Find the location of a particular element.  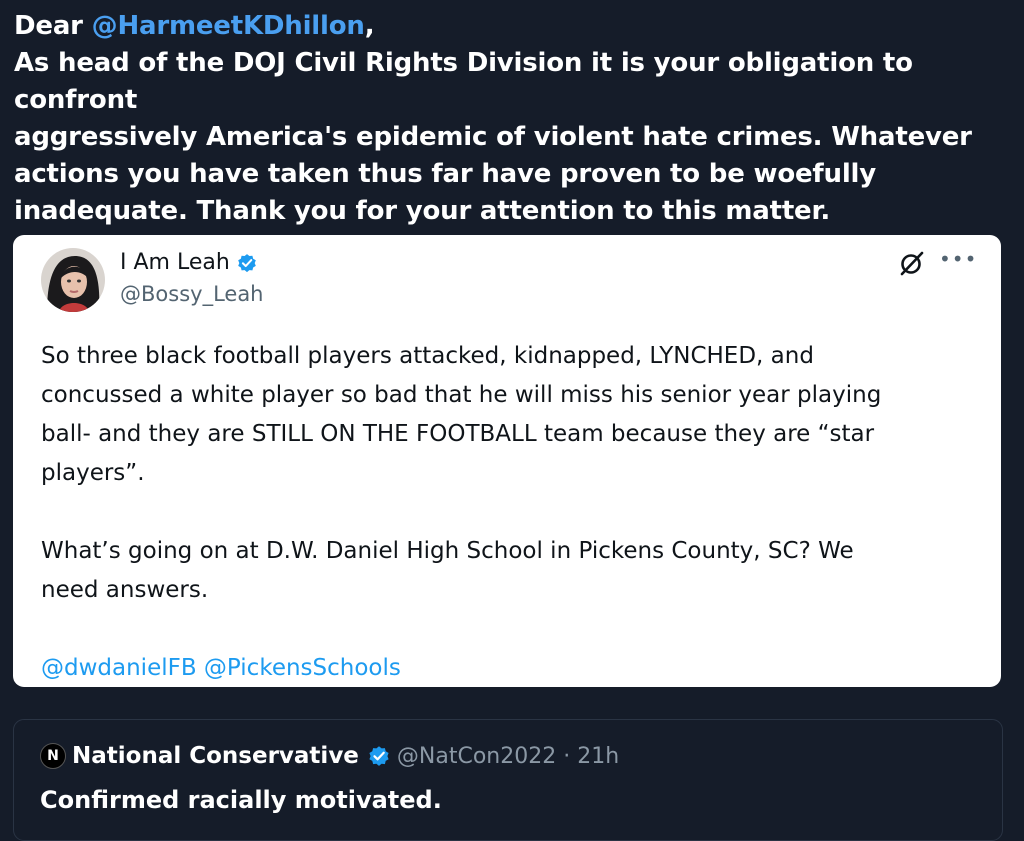

avatar is located at coordinates (73, 280).